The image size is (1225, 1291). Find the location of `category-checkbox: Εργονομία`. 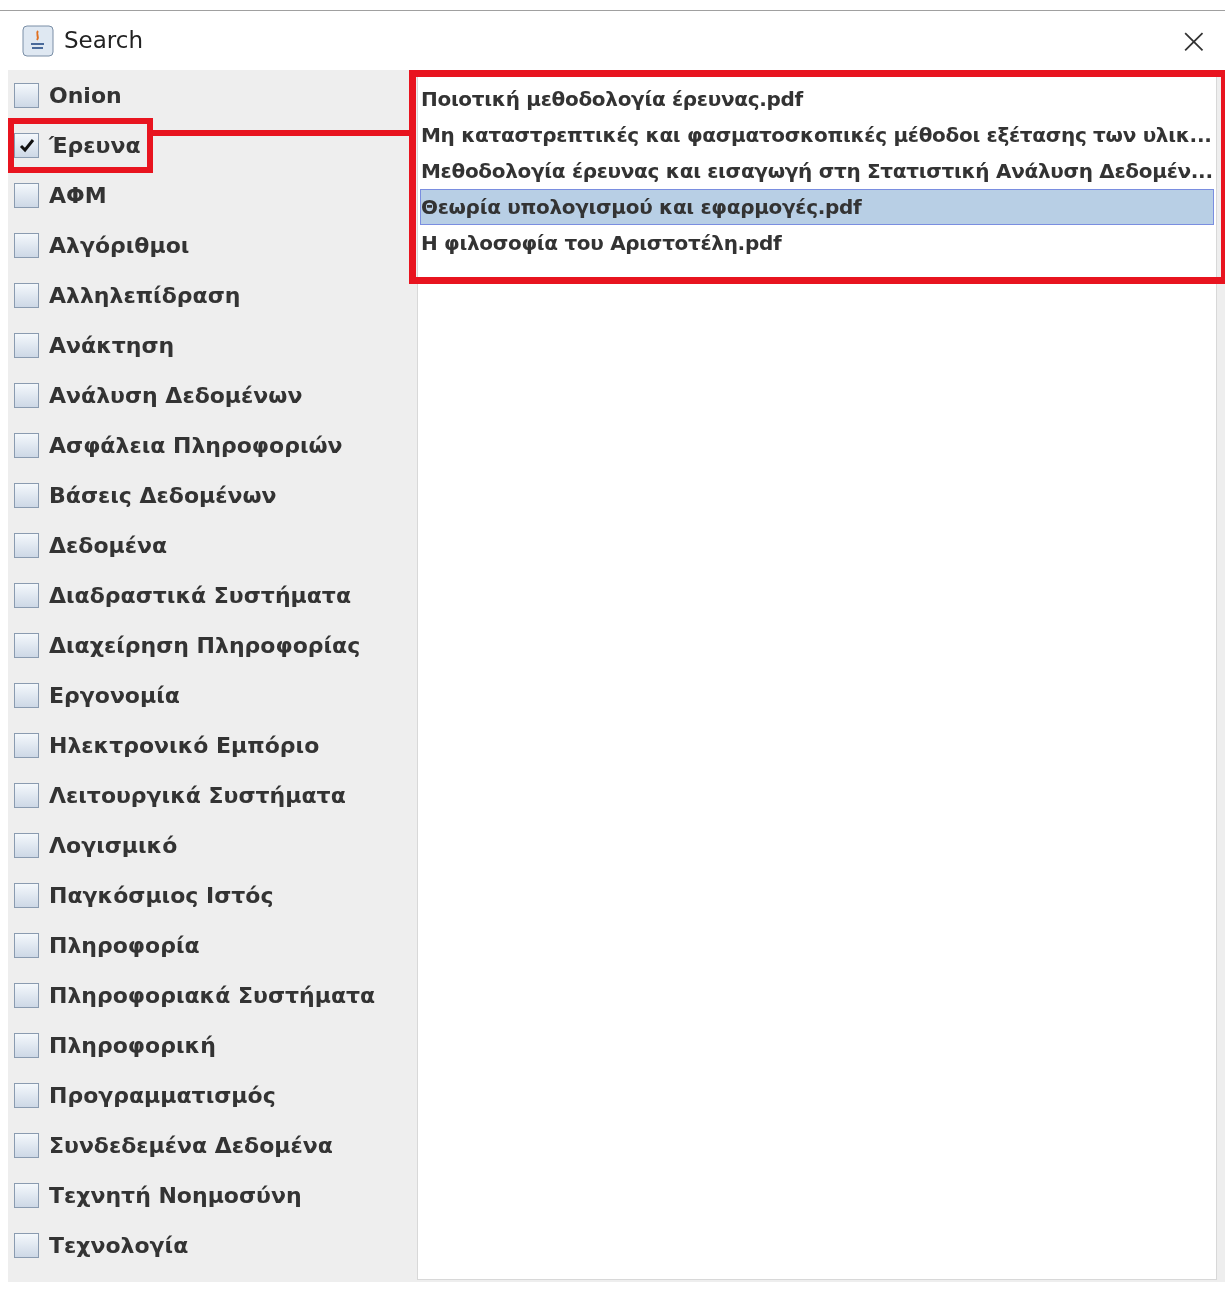

category-checkbox: Εργονομία is located at coordinates (212, 695).